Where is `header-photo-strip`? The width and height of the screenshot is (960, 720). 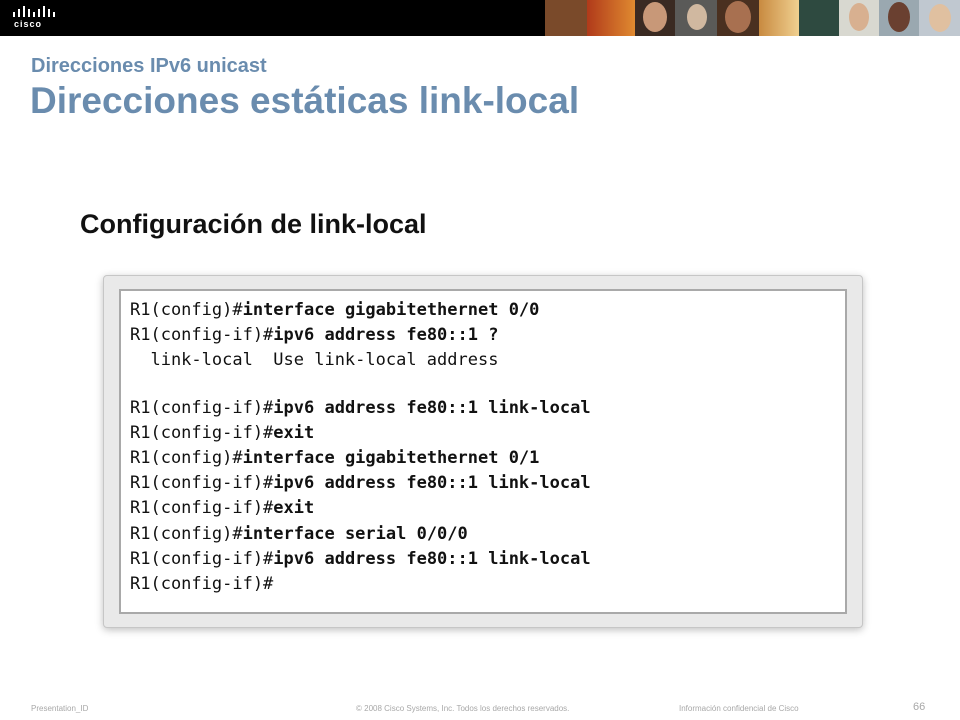 header-photo-strip is located at coordinates (752, 18).